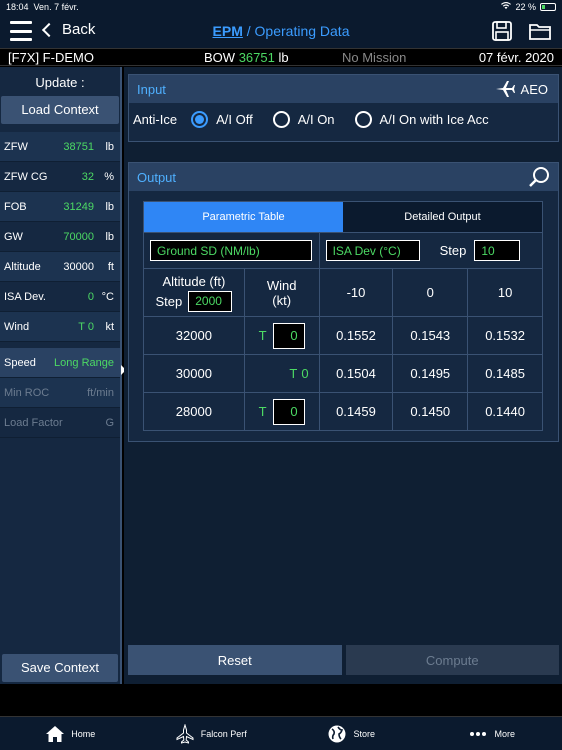  Describe the element at coordinates (442, 217) in the screenshot. I see `tab-detailed-output: Detailed Output` at that location.